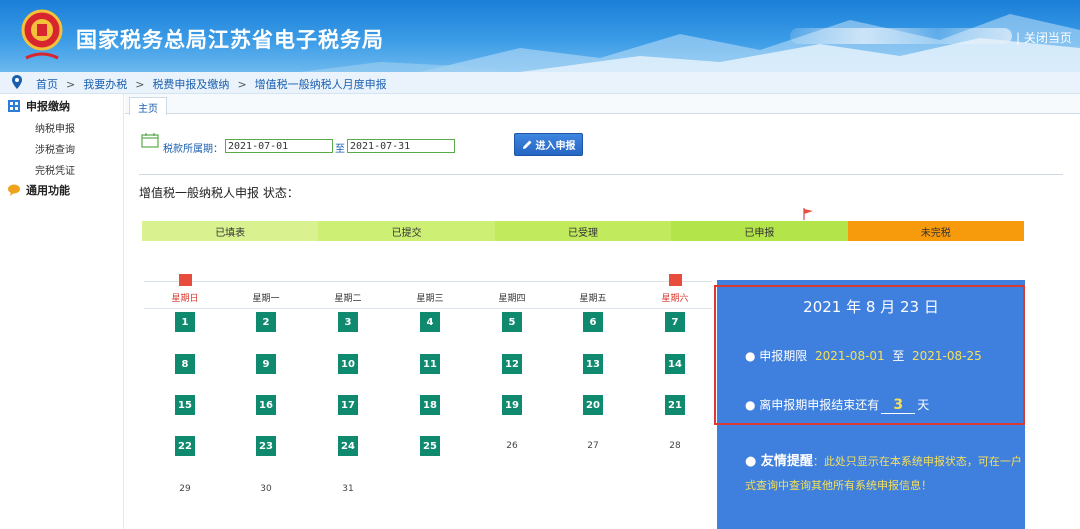  I want to click on calendar-day: 12, so click(512, 364).